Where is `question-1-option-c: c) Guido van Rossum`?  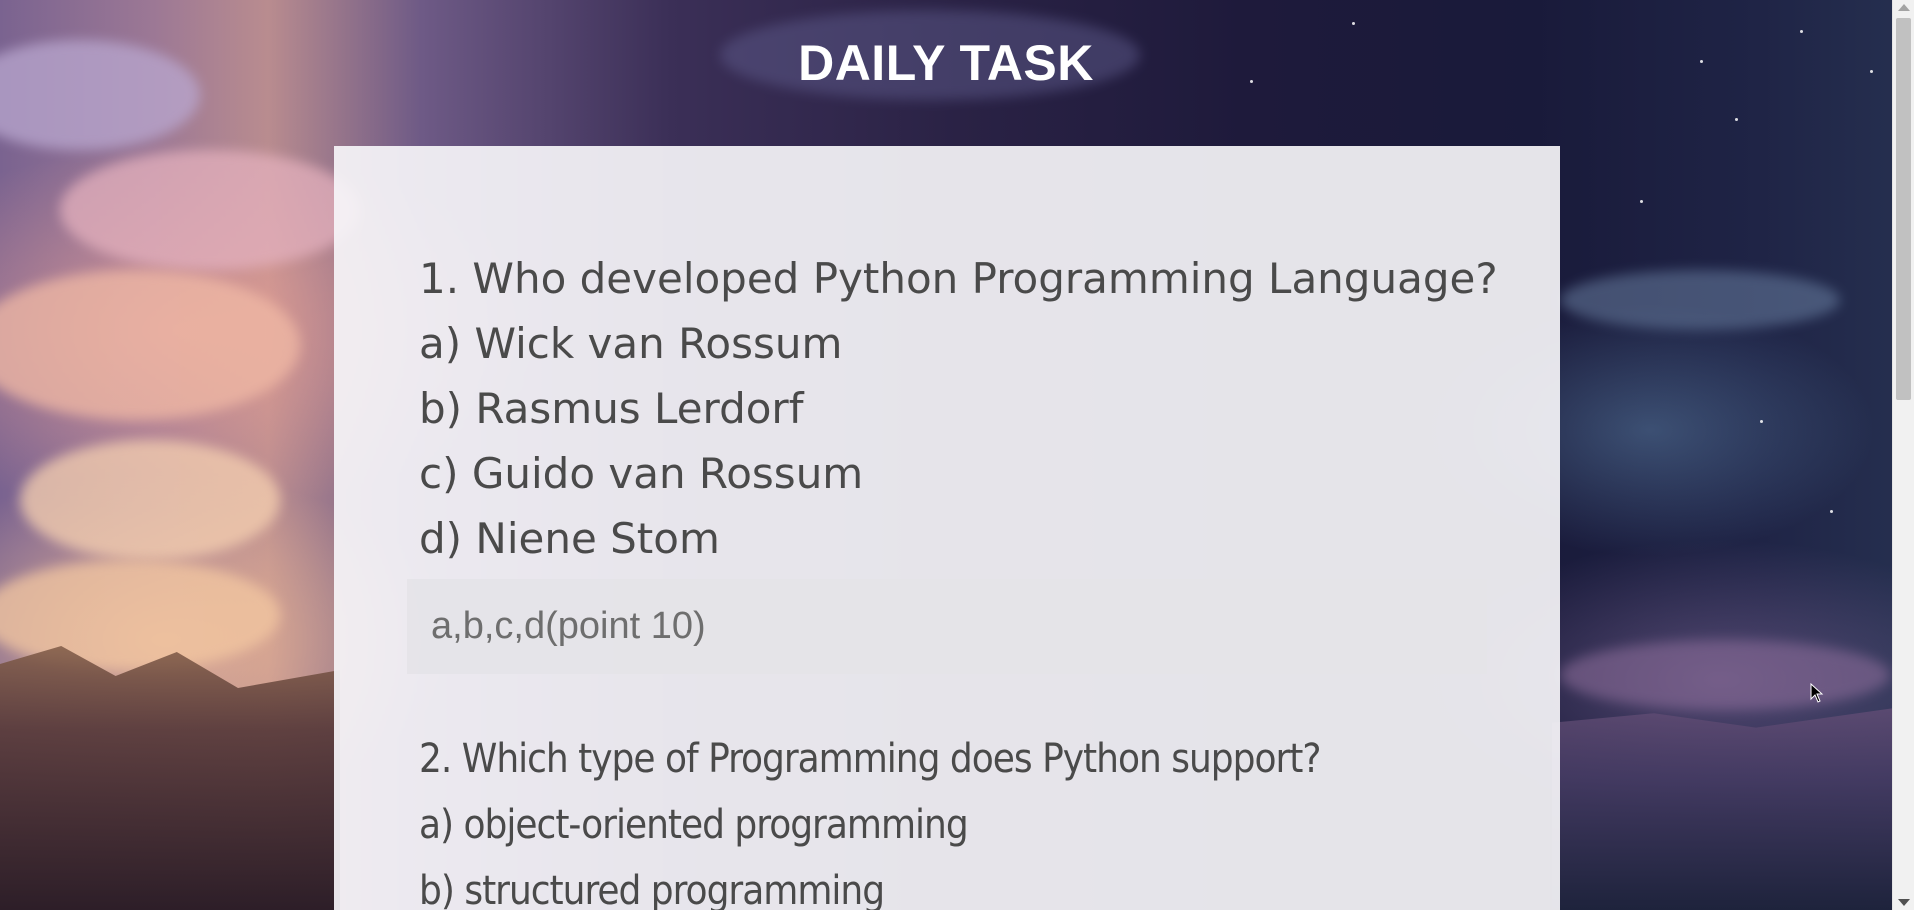 question-1-option-c: c) Guido van Rossum is located at coordinates (641, 473).